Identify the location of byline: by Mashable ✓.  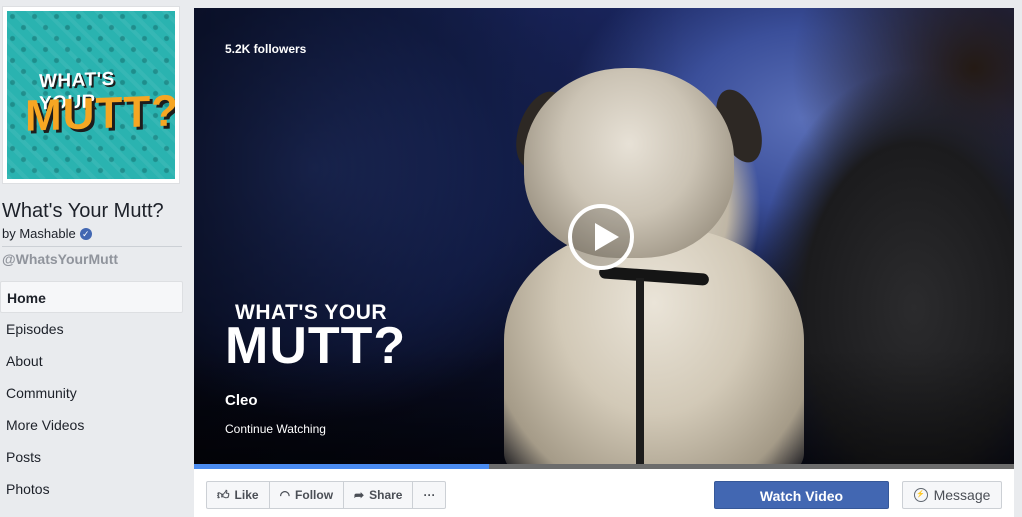
(47, 233).